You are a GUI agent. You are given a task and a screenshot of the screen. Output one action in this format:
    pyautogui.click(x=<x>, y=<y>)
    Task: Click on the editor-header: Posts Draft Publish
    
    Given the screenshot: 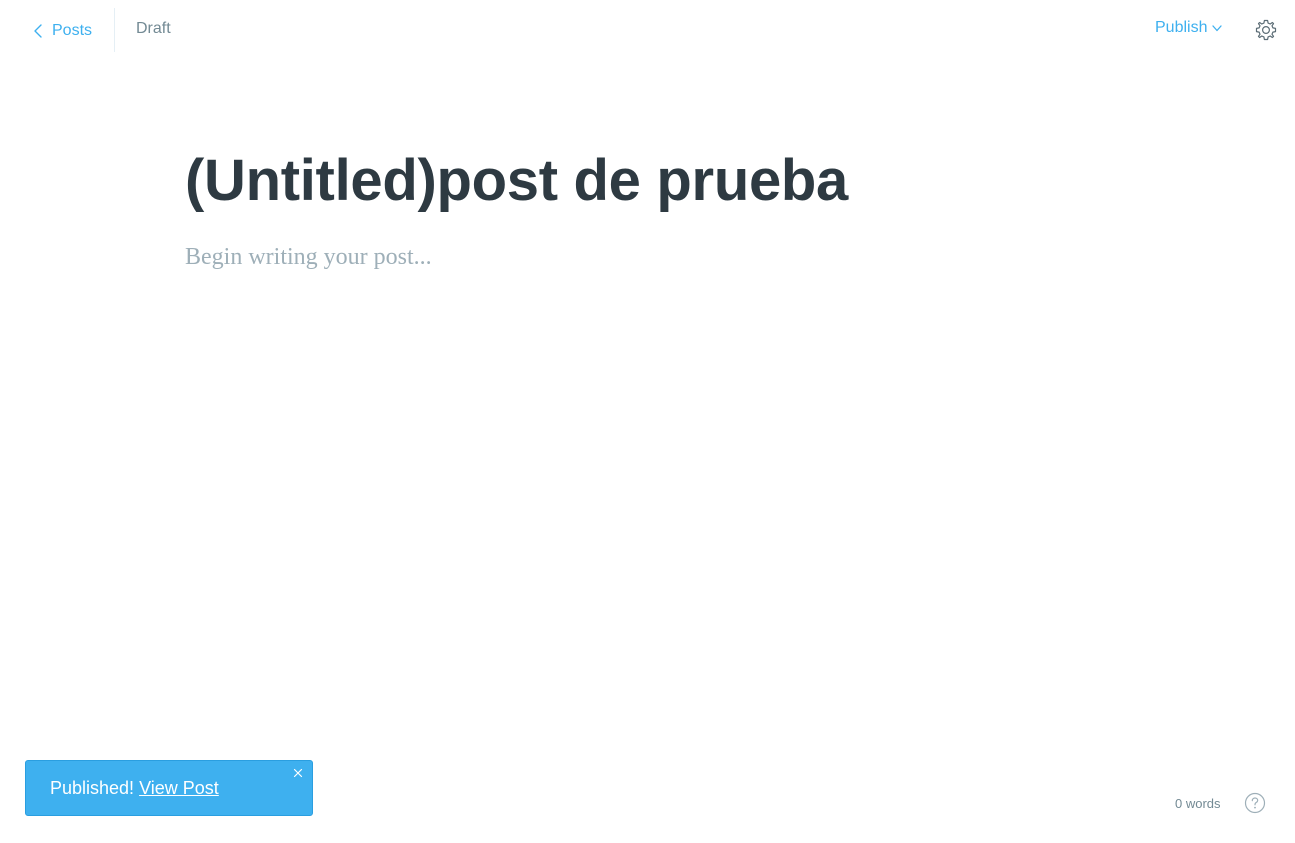 What is the action you would take?
    pyautogui.click(x=647, y=30)
    